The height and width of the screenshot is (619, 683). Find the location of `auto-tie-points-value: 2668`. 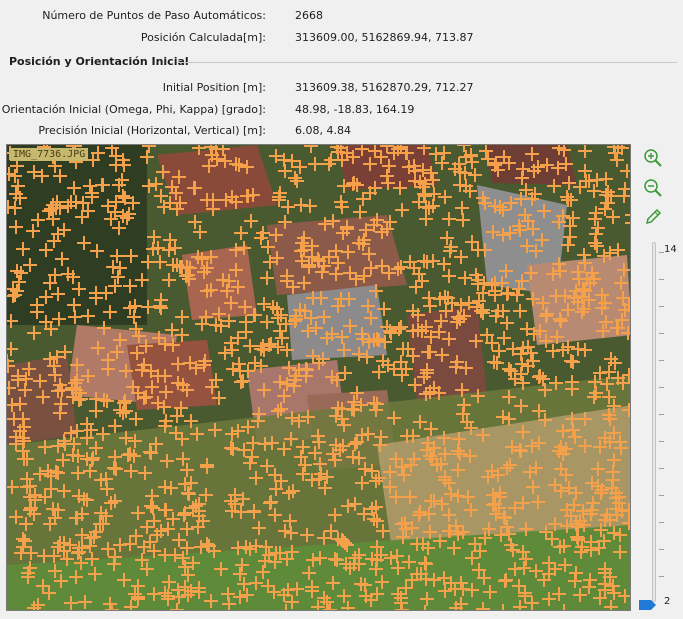

auto-tie-points-value: 2668 is located at coordinates (309, 15).